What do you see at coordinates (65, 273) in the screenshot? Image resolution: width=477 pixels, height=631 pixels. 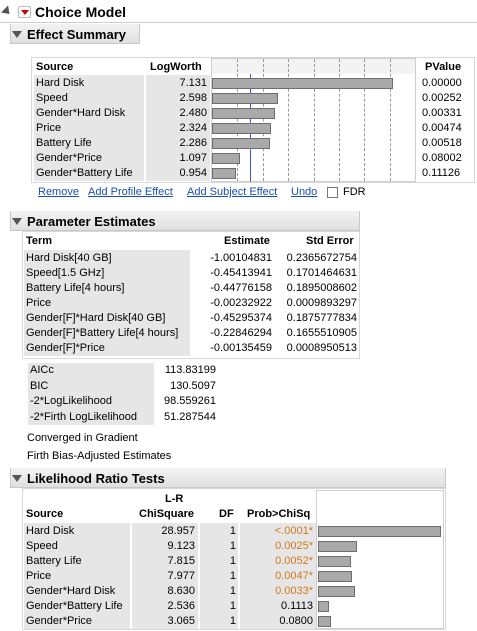 I see `pe-term-cell: Speed[1.5 GHz]` at bounding box center [65, 273].